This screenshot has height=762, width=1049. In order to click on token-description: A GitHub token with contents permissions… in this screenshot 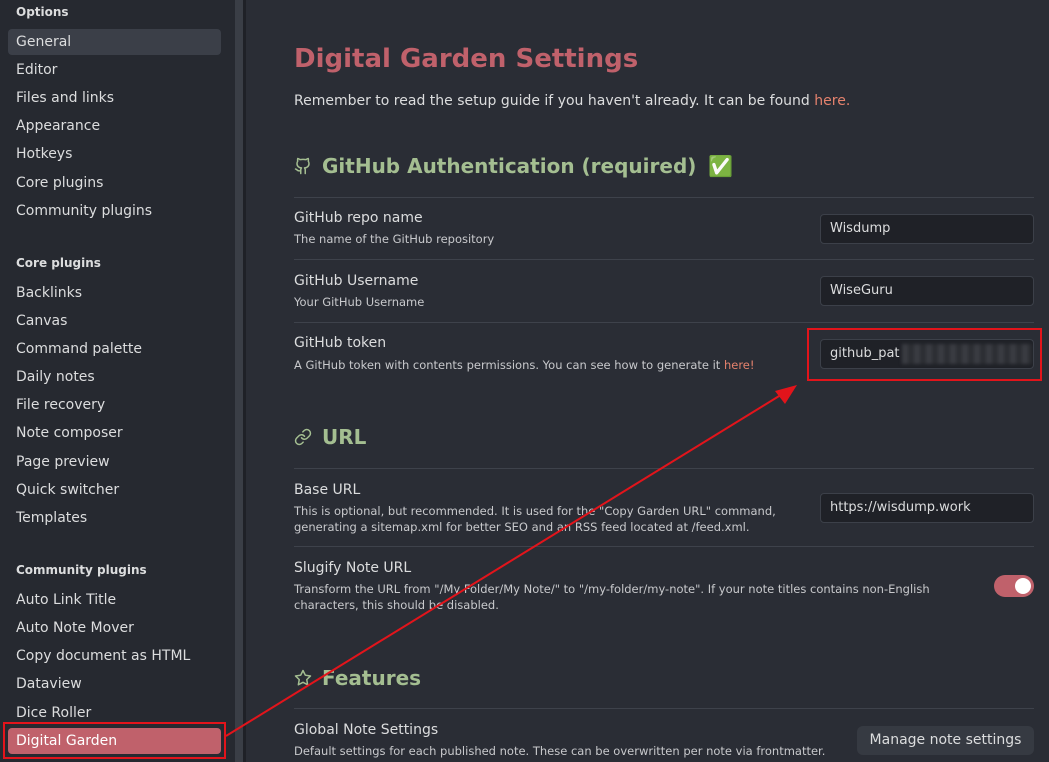, I will do `click(524, 365)`.